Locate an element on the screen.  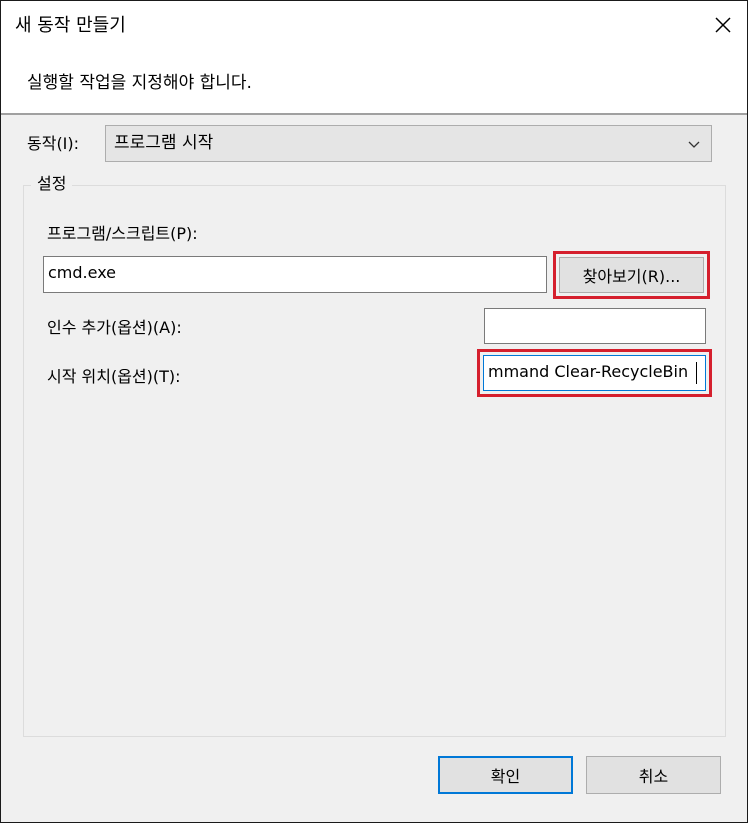
start-in-value: mmand Clear-RecycleBin is located at coordinates (588, 371).